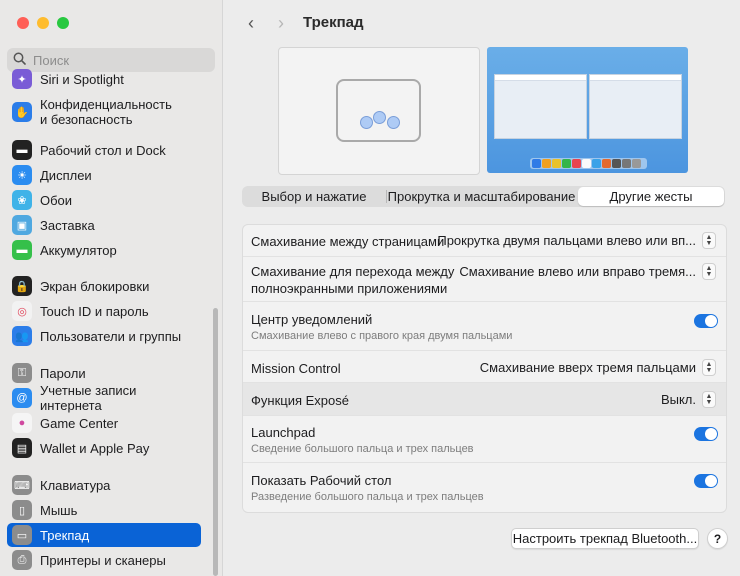 The width and height of the screenshot is (740, 576). I want to click on sidebar-item-label: Game Center, so click(79, 423).